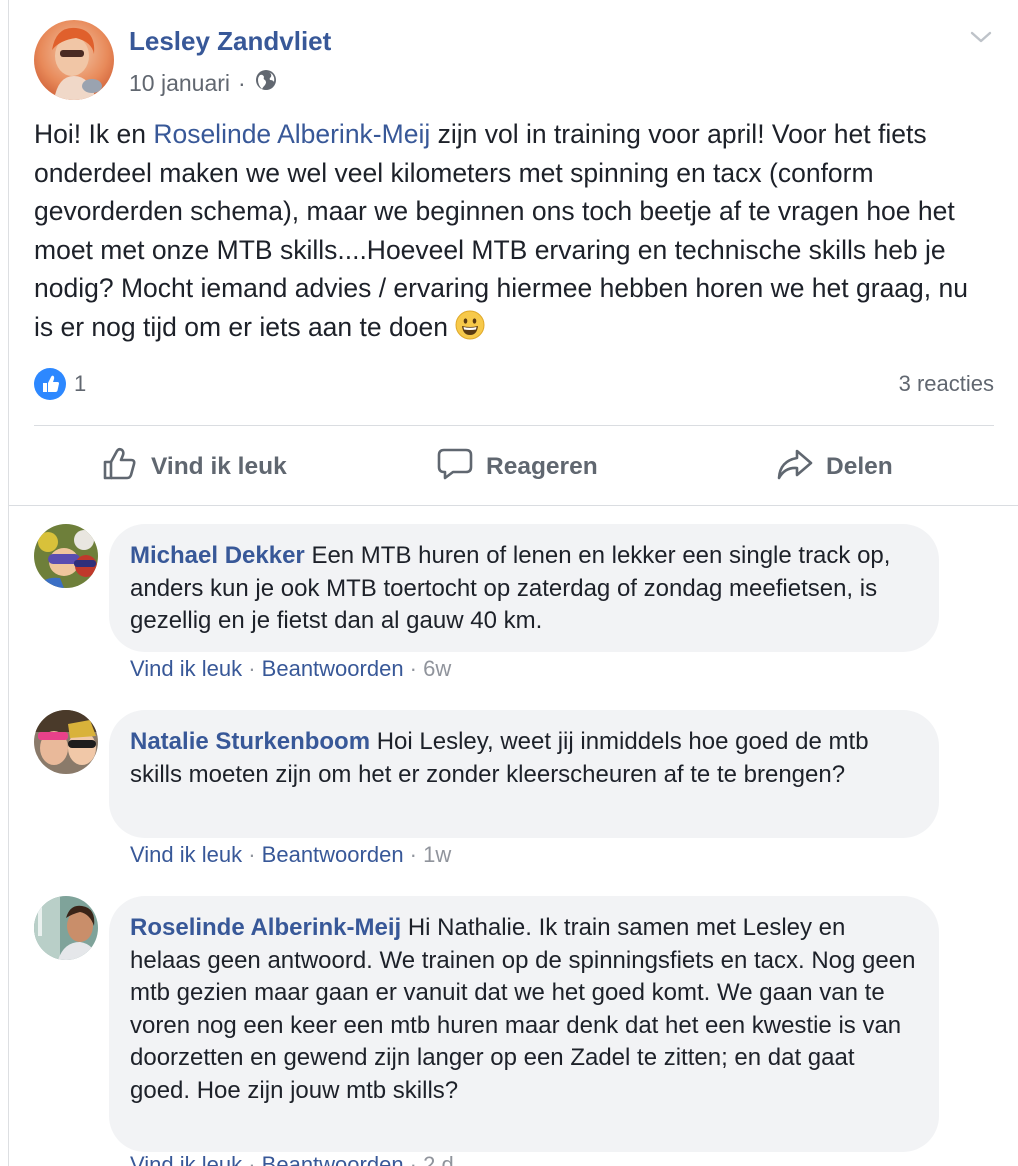 This screenshot has height=1166, width=1018. What do you see at coordinates (795, 467) in the screenshot?
I see `share-arrow-icon` at bounding box center [795, 467].